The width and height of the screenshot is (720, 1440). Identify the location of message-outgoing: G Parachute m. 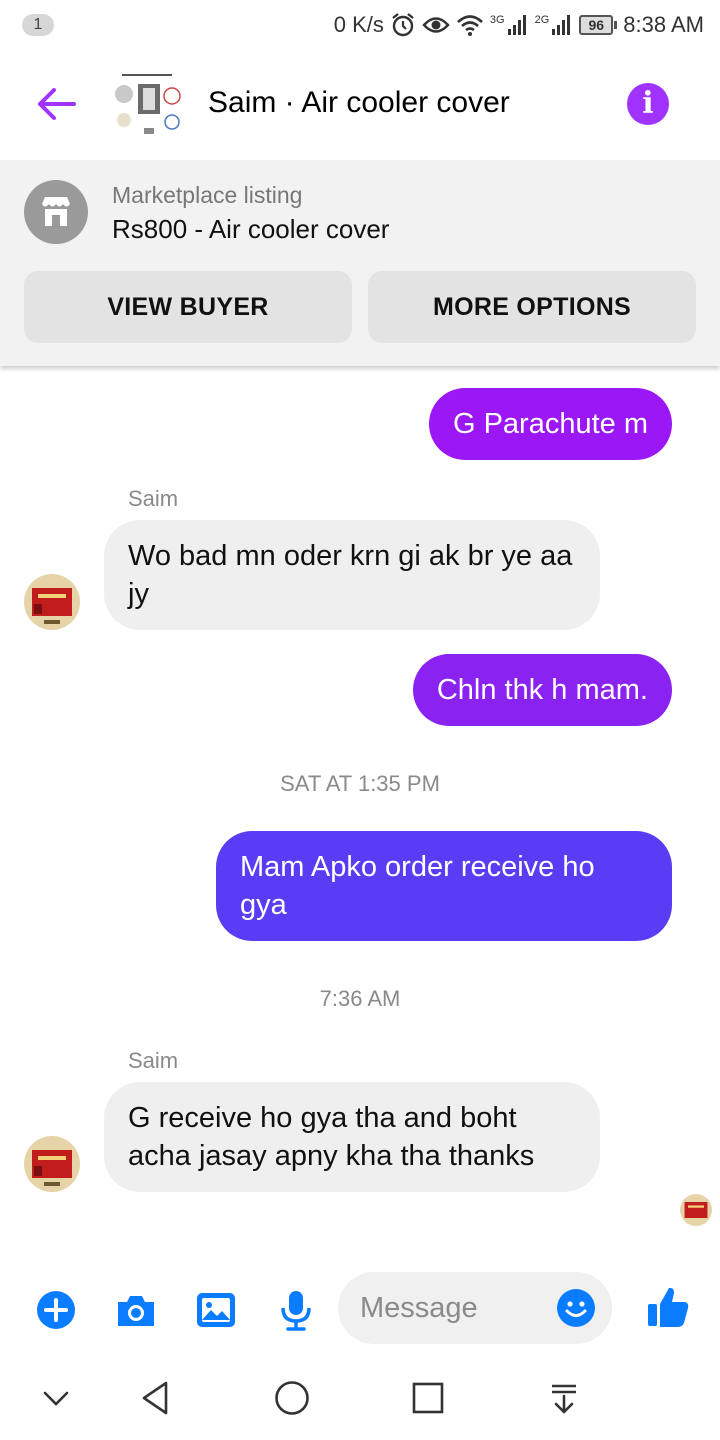
(550, 424).